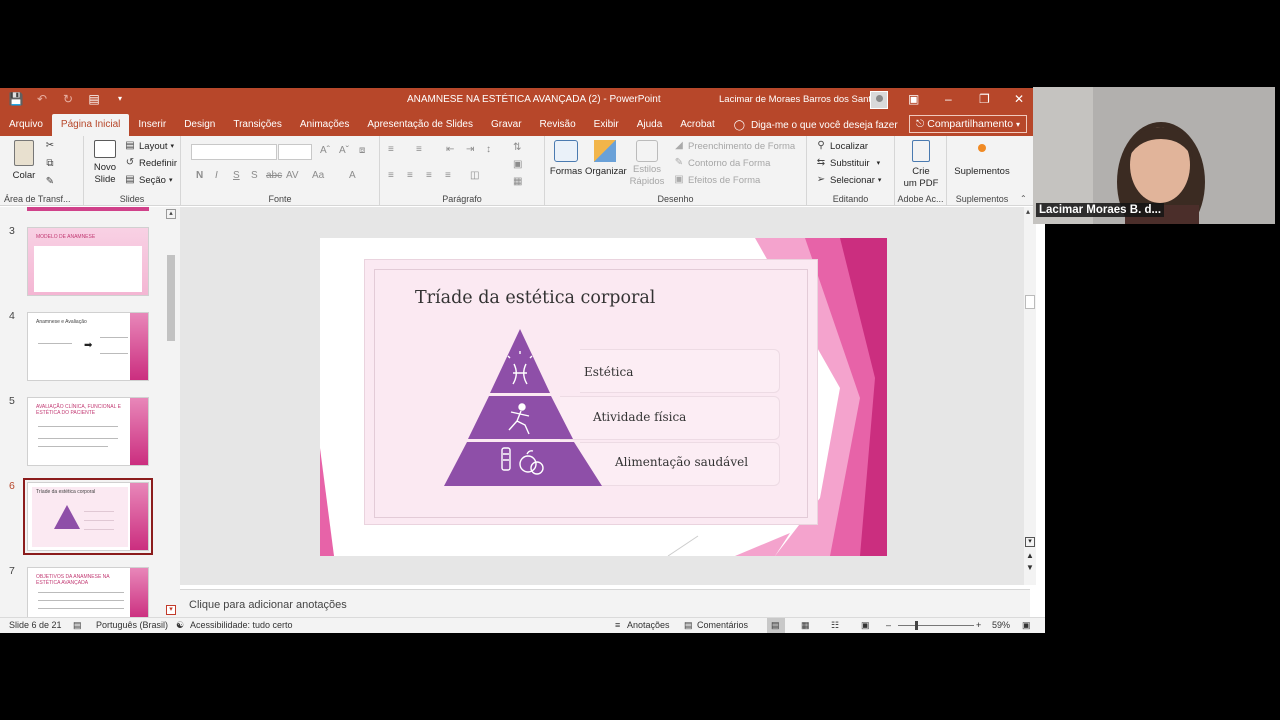 This screenshot has width=1280, height=720. What do you see at coordinates (391, 149) in the screenshot?
I see `bullets-icon: ≡` at bounding box center [391, 149].